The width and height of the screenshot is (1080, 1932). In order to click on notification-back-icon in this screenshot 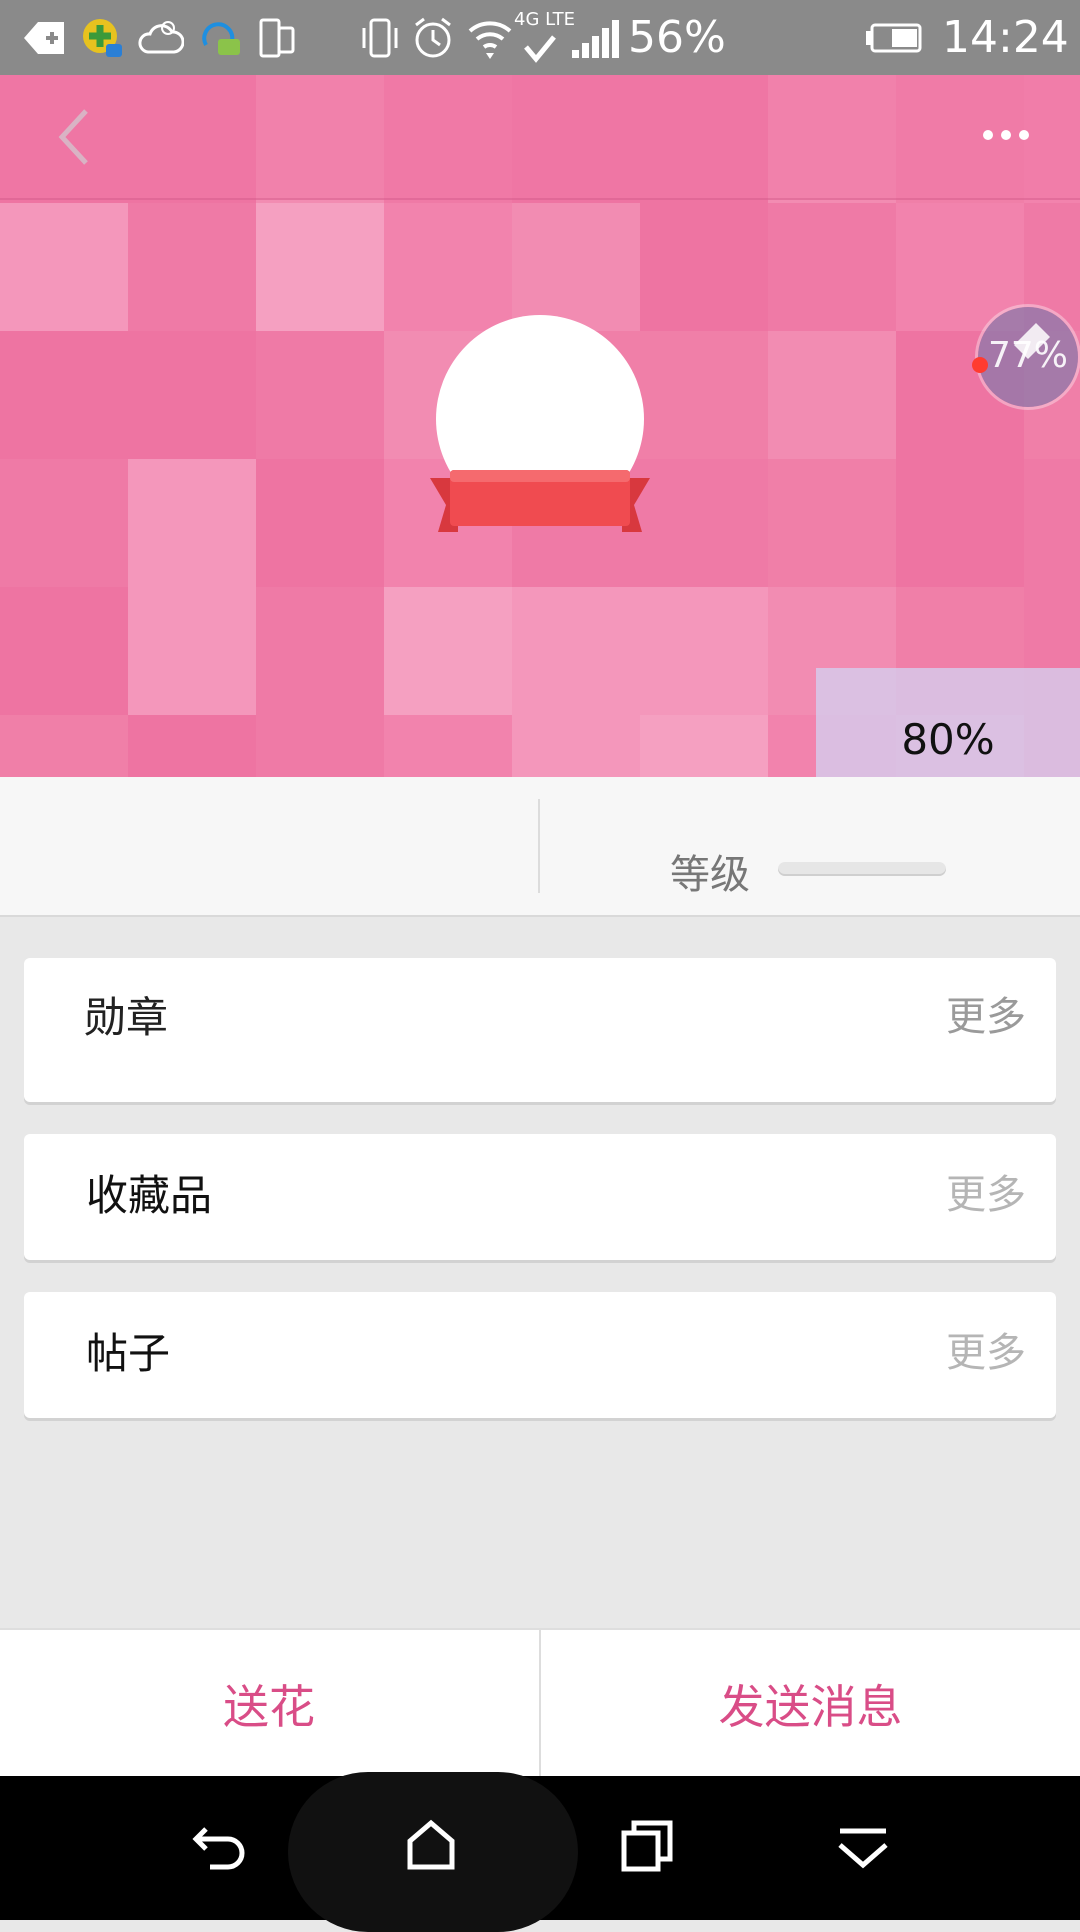, I will do `click(44, 38)`.